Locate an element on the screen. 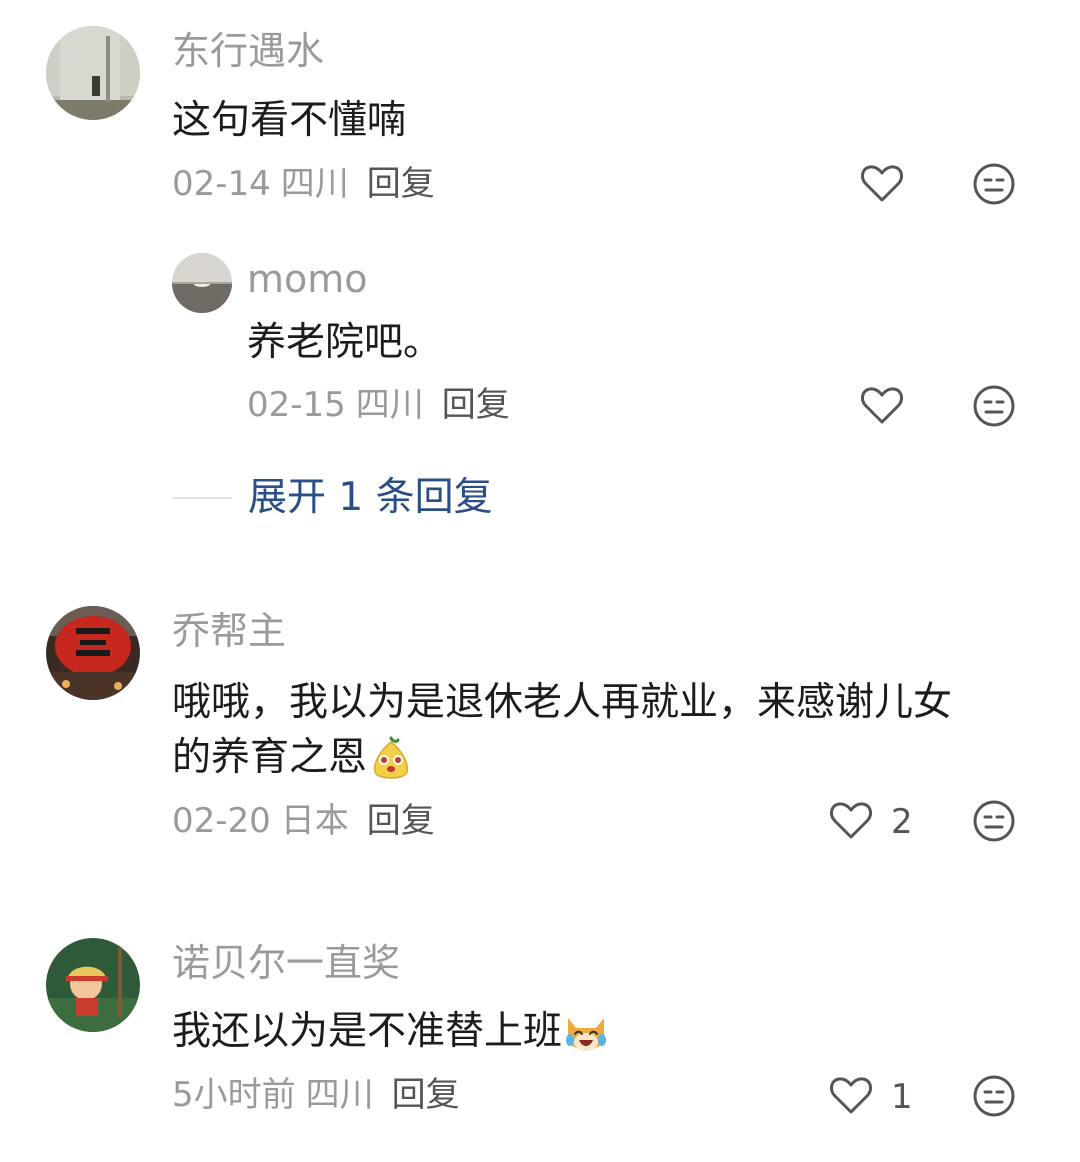  like-button: 2 is located at coordinates (871, 822).